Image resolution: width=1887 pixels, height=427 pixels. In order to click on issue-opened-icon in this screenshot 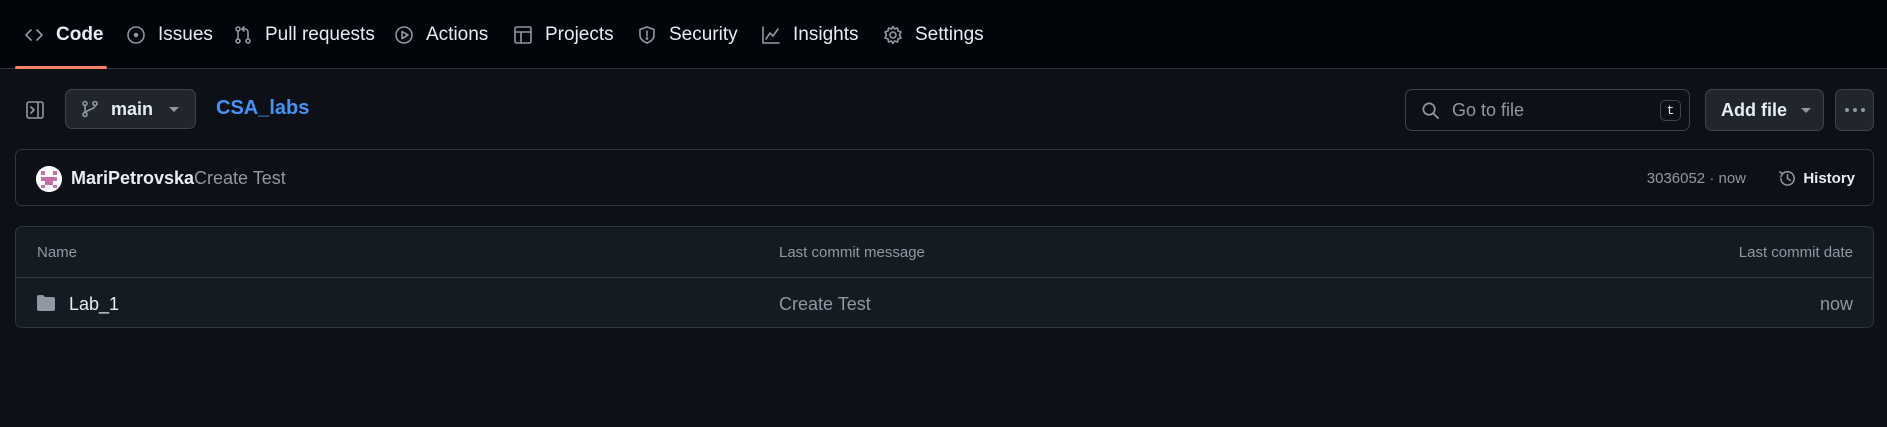, I will do `click(136, 34)`.